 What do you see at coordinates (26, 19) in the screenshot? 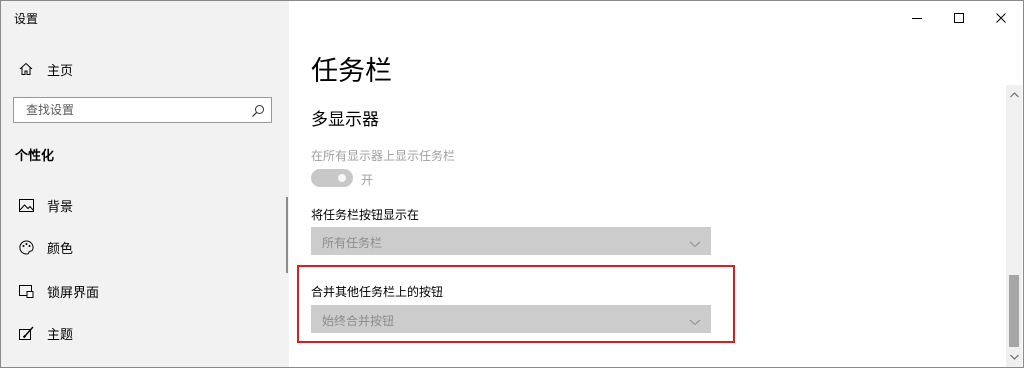
I see `app-title: 设置` at bounding box center [26, 19].